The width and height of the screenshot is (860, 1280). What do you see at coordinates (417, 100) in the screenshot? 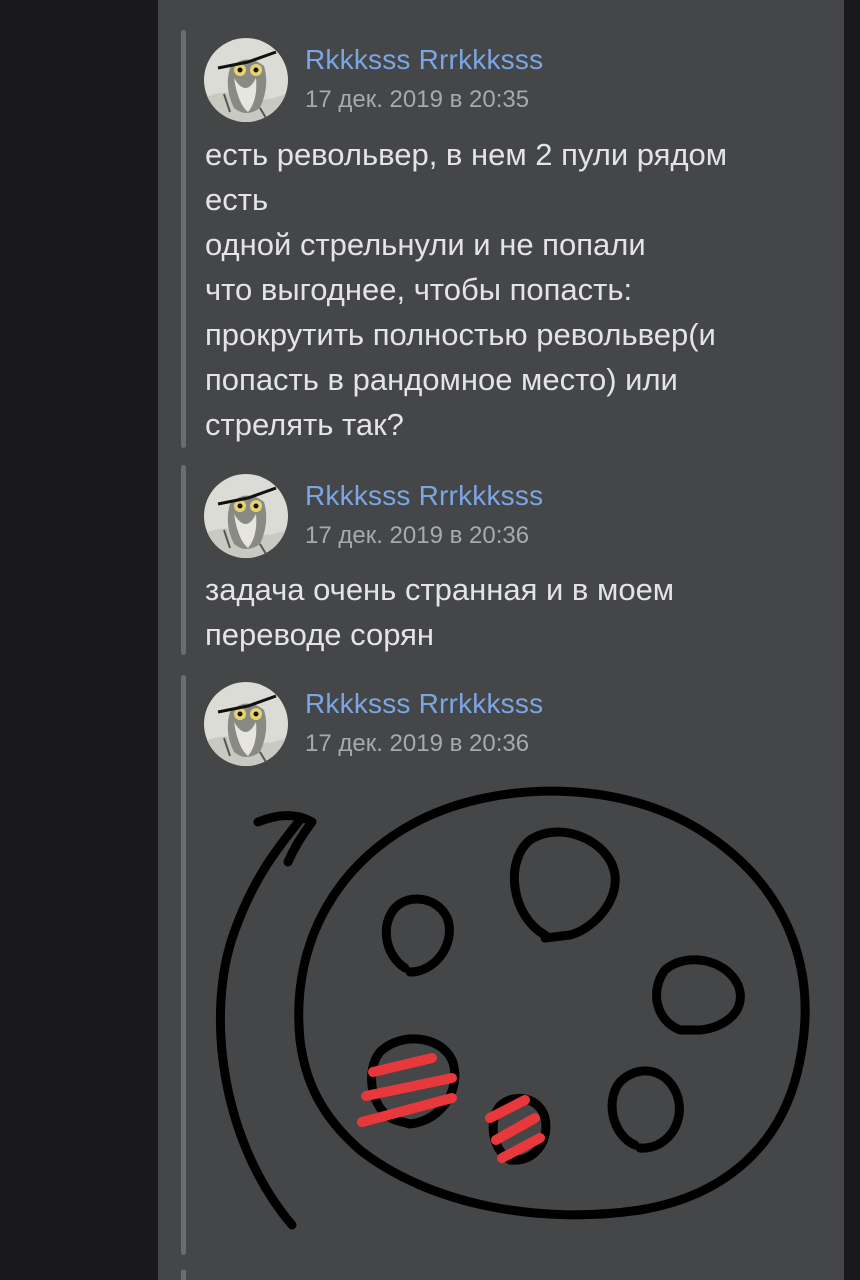
I see `message-date: 17 дек. 2019 в 20:35` at bounding box center [417, 100].